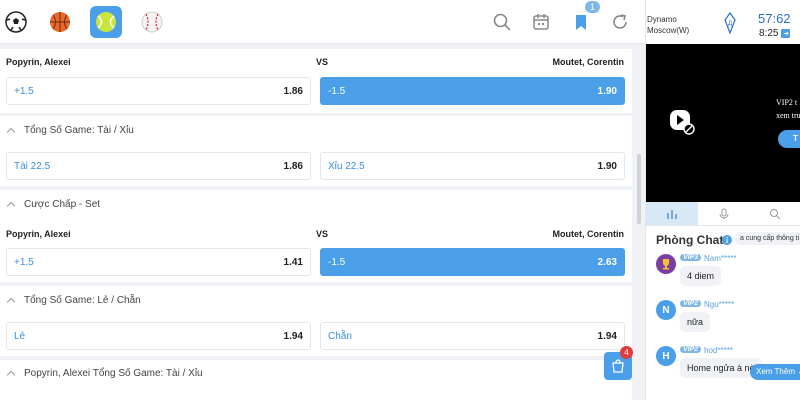  I want to click on sport-tab-tennis, so click(106, 22).